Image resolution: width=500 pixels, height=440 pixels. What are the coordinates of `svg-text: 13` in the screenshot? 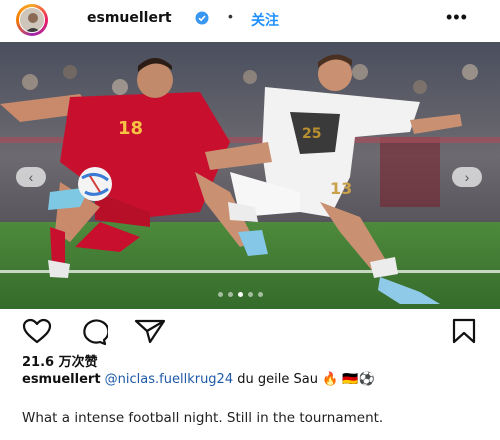 It's located at (341, 188).